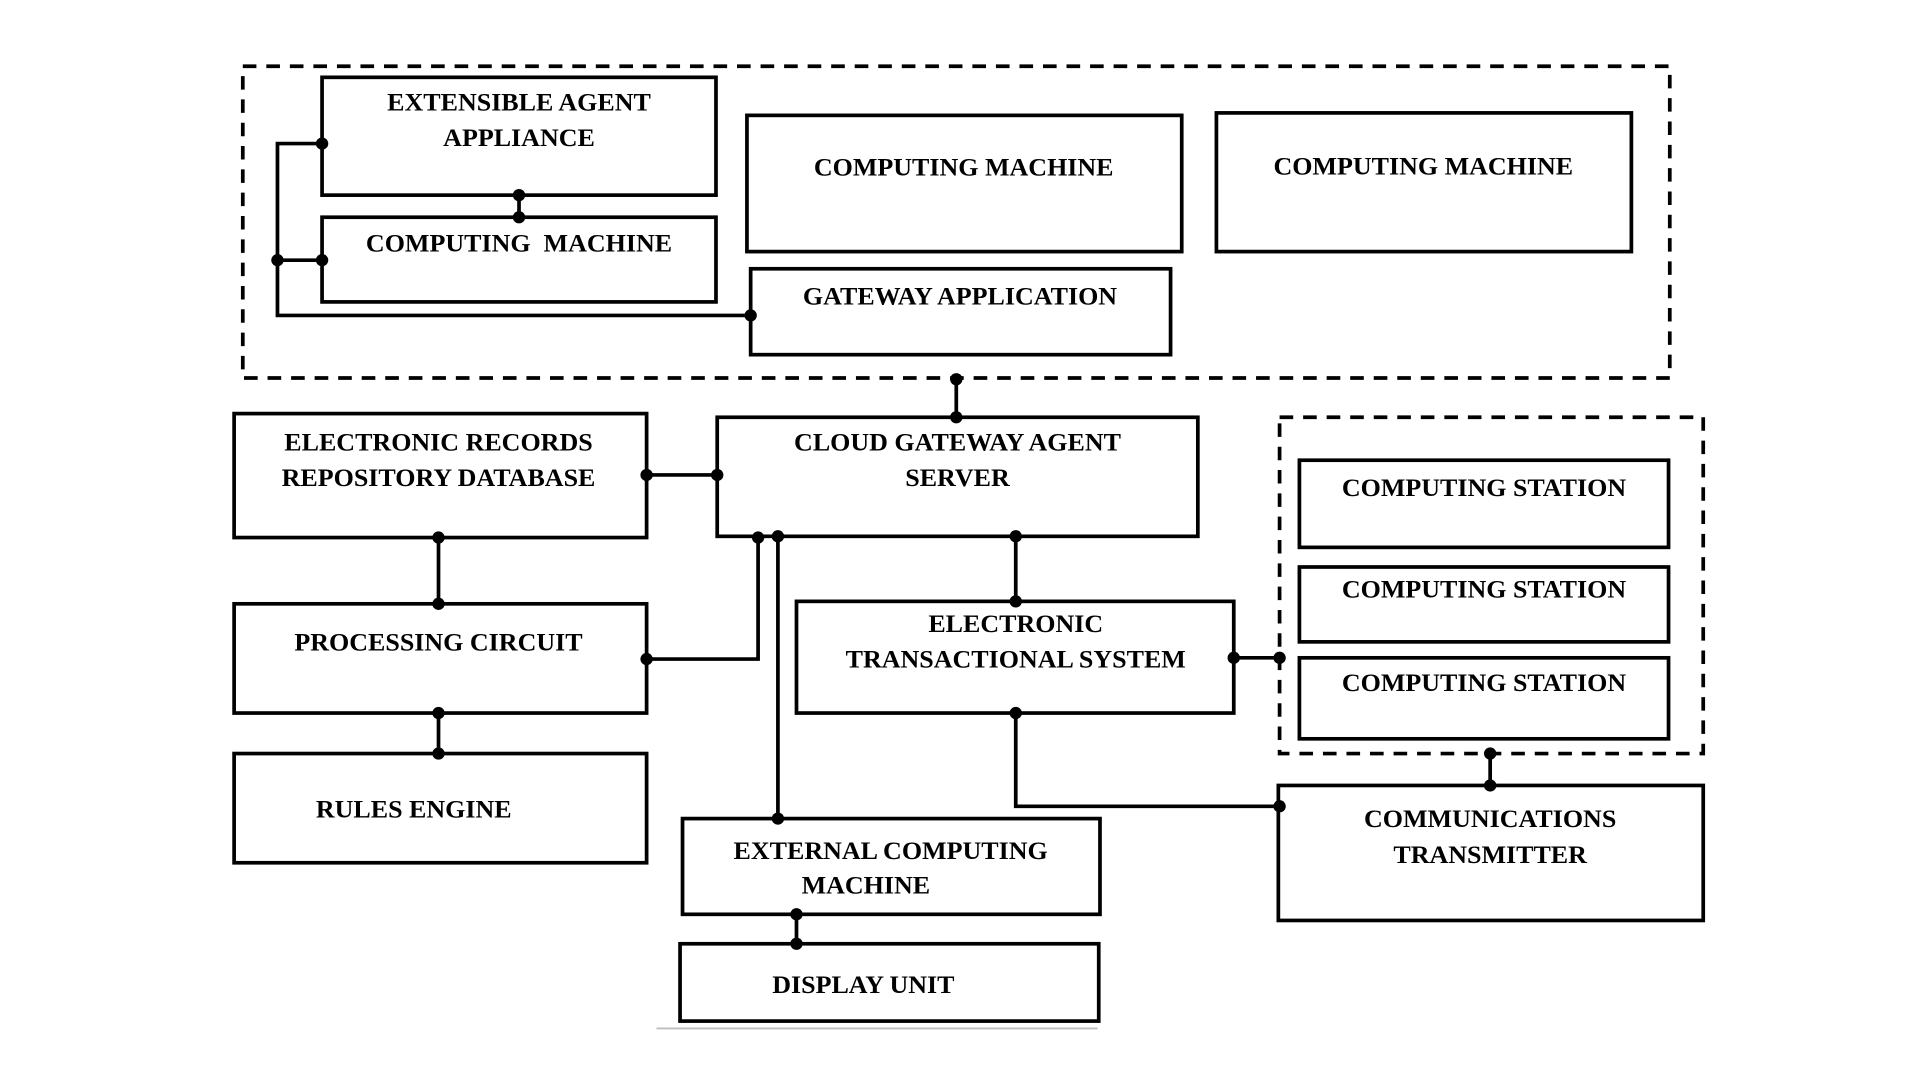 The height and width of the screenshot is (1080, 1920). Describe the element at coordinates (964, 183) in the screenshot. I see `node-computing-machine-b: COMPUTING MACHINE` at that location.